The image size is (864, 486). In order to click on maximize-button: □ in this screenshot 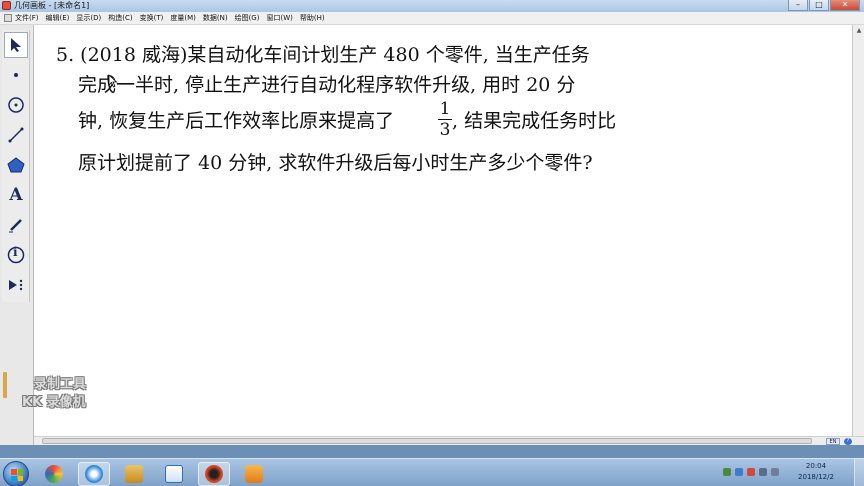, I will do `click(819, 5)`.